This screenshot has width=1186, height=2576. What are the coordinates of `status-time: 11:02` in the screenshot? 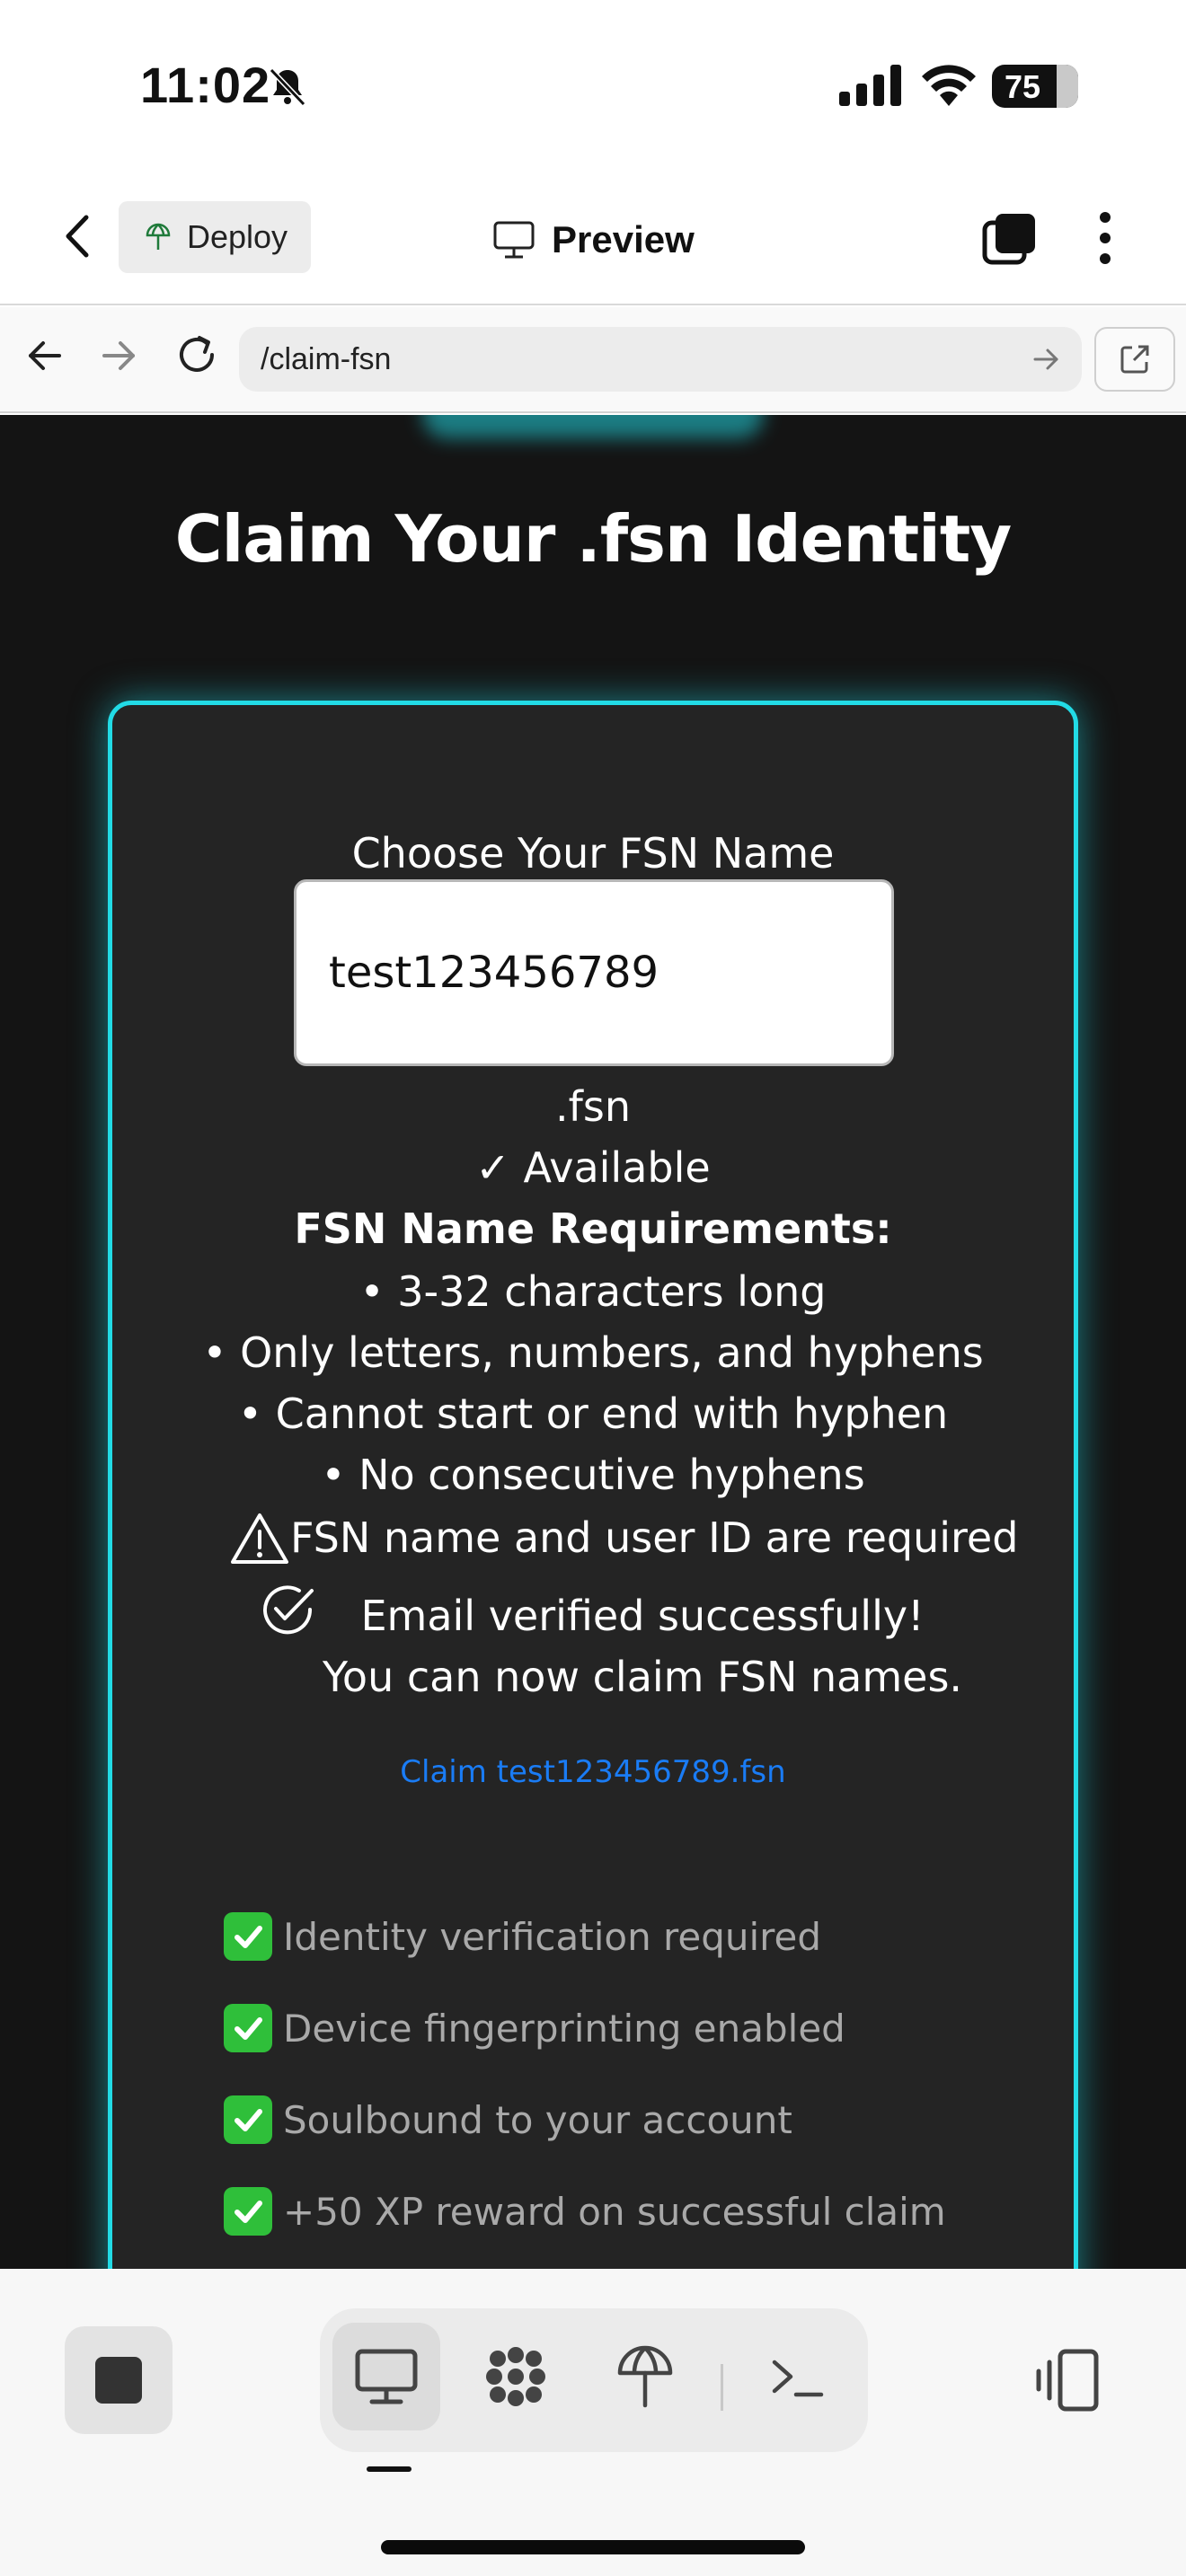 It's located at (205, 85).